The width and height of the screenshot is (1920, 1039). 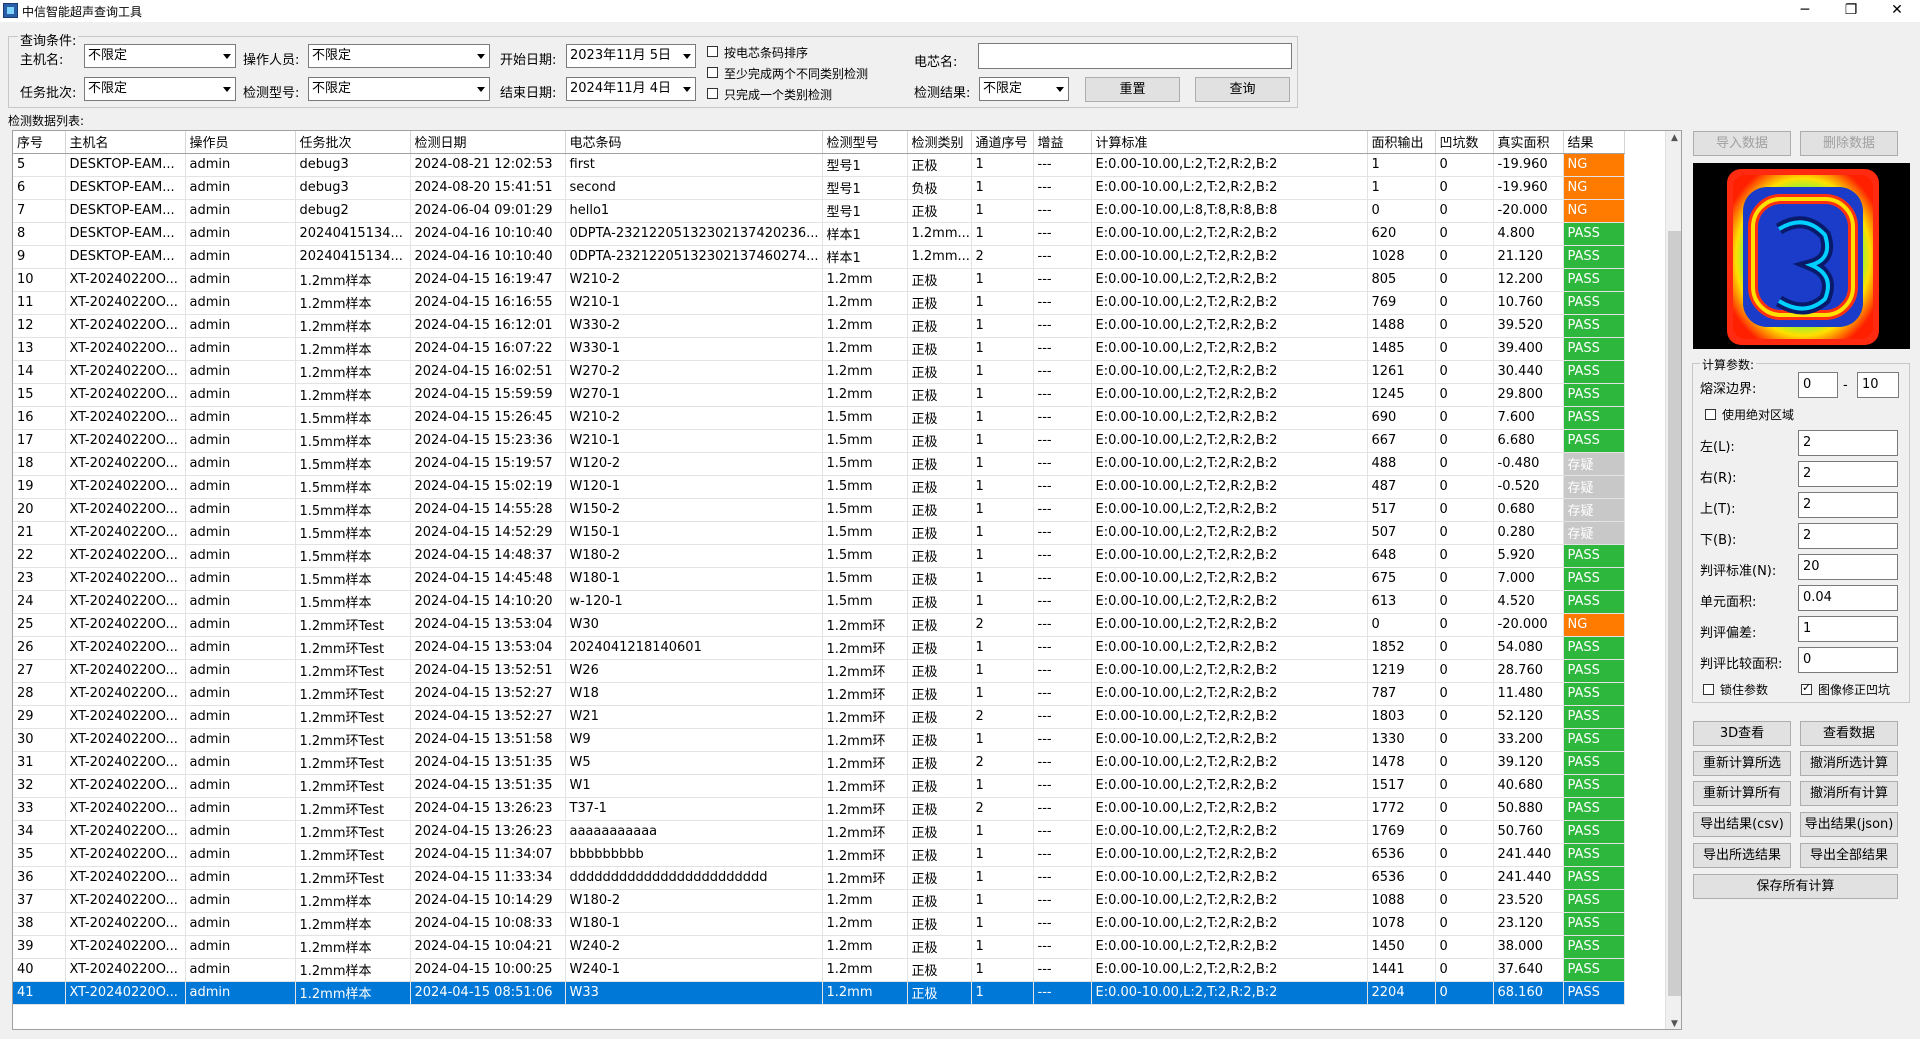 What do you see at coordinates (1851, 11) in the screenshot?
I see `maximize-button: ❐` at bounding box center [1851, 11].